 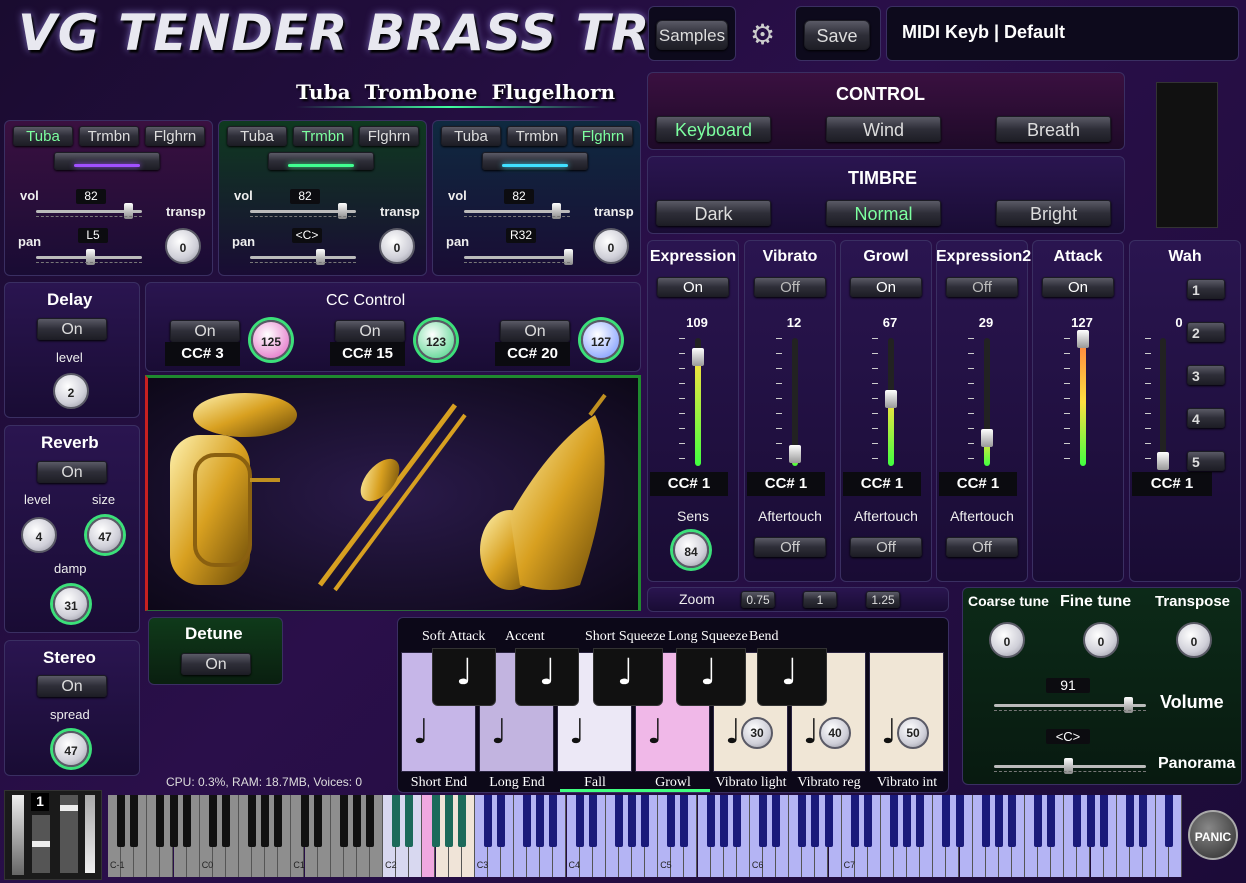 I want to click on strip-1-cc: CC# 1, so click(x=786, y=484).